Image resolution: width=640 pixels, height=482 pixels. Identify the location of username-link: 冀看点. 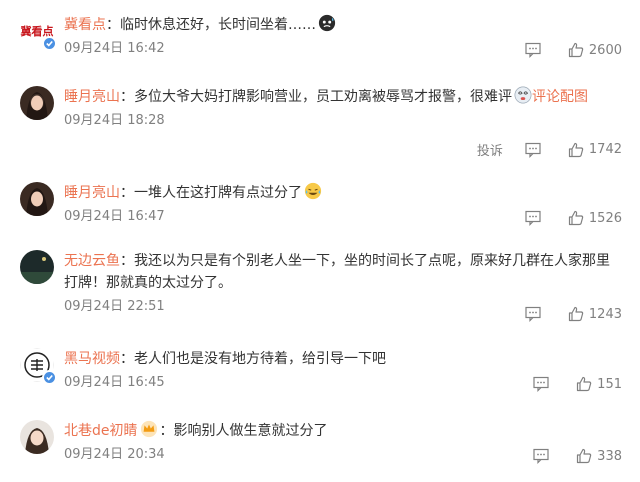
(85, 25).